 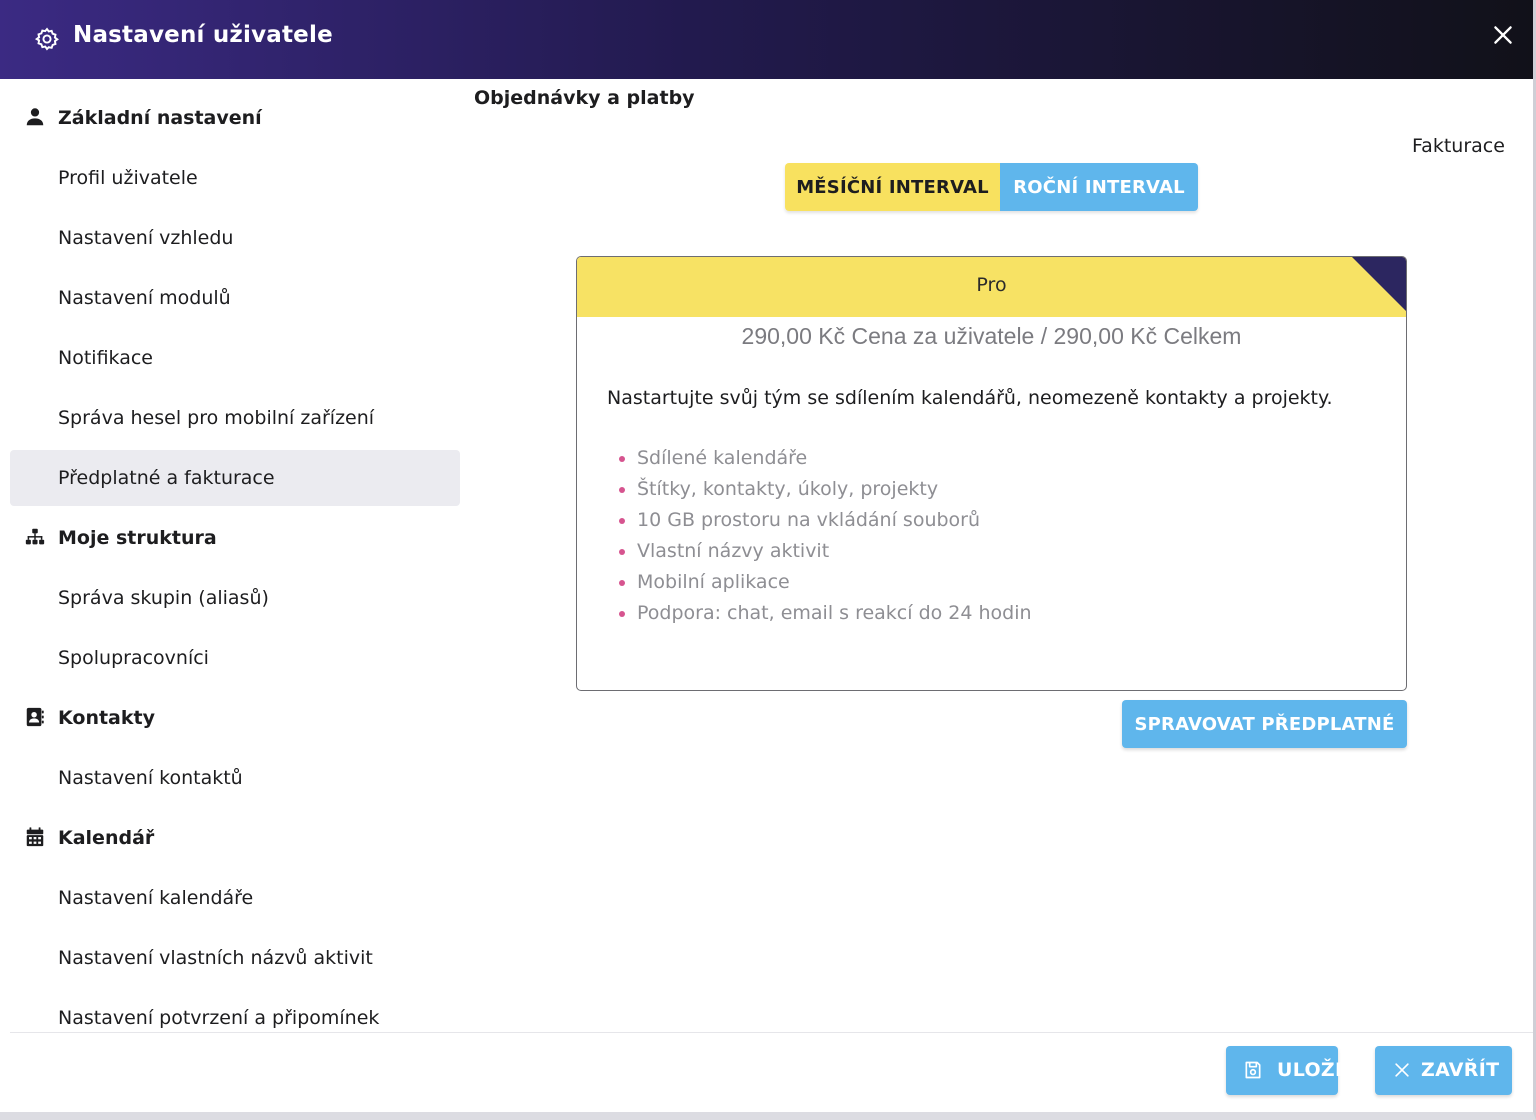 What do you see at coordinates (766, 39) in the screenshot?
I see `title-bar: Nastavení uživatele` at bounding box center [766, 39].